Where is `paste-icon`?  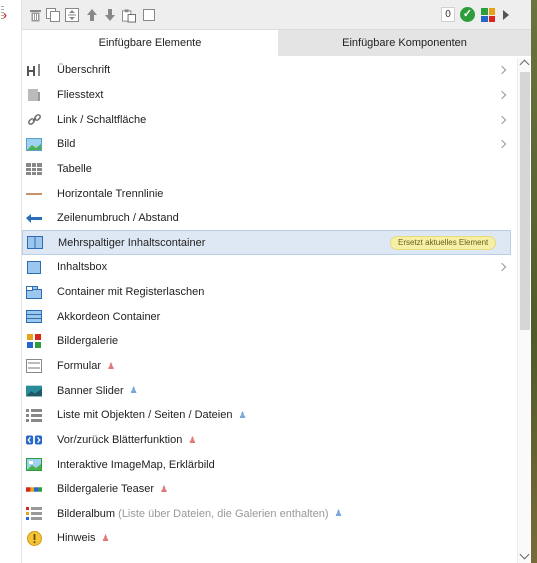 paste-icon is located at coordinates (129, 15).